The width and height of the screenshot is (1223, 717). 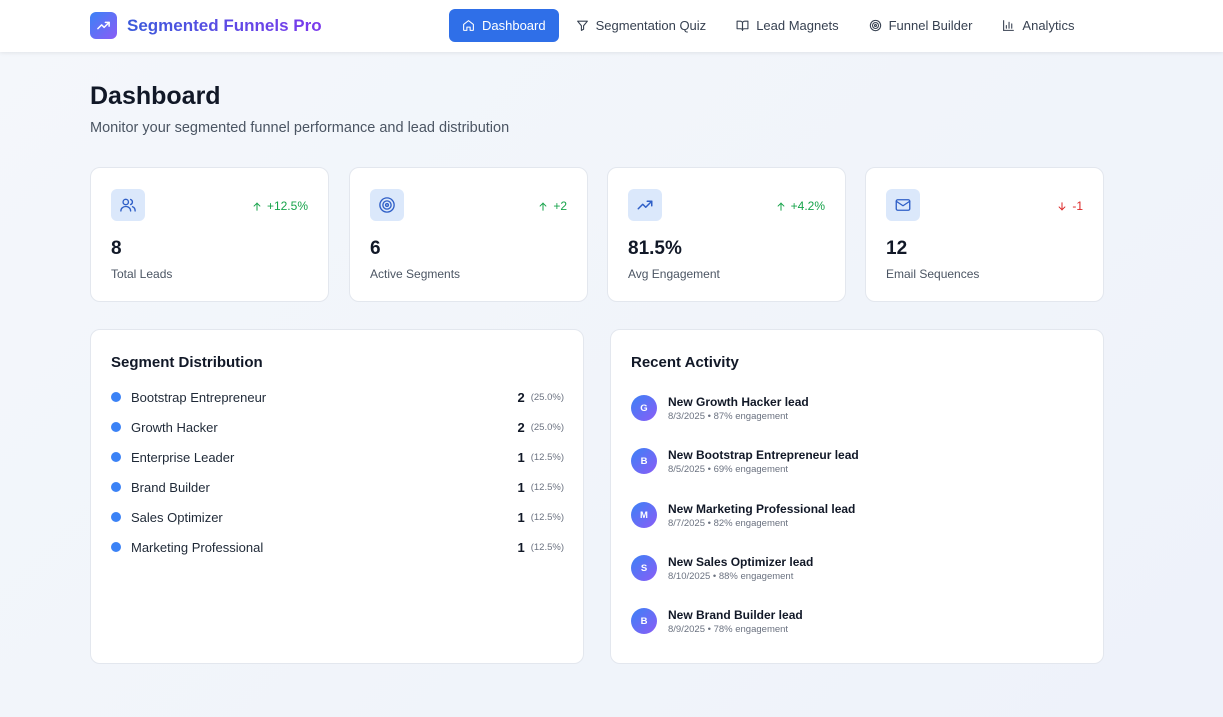 What do you see at coordinates (375, 248) in the screenshot?
I see `stat-value: 6` at bounding box center [375, 248].